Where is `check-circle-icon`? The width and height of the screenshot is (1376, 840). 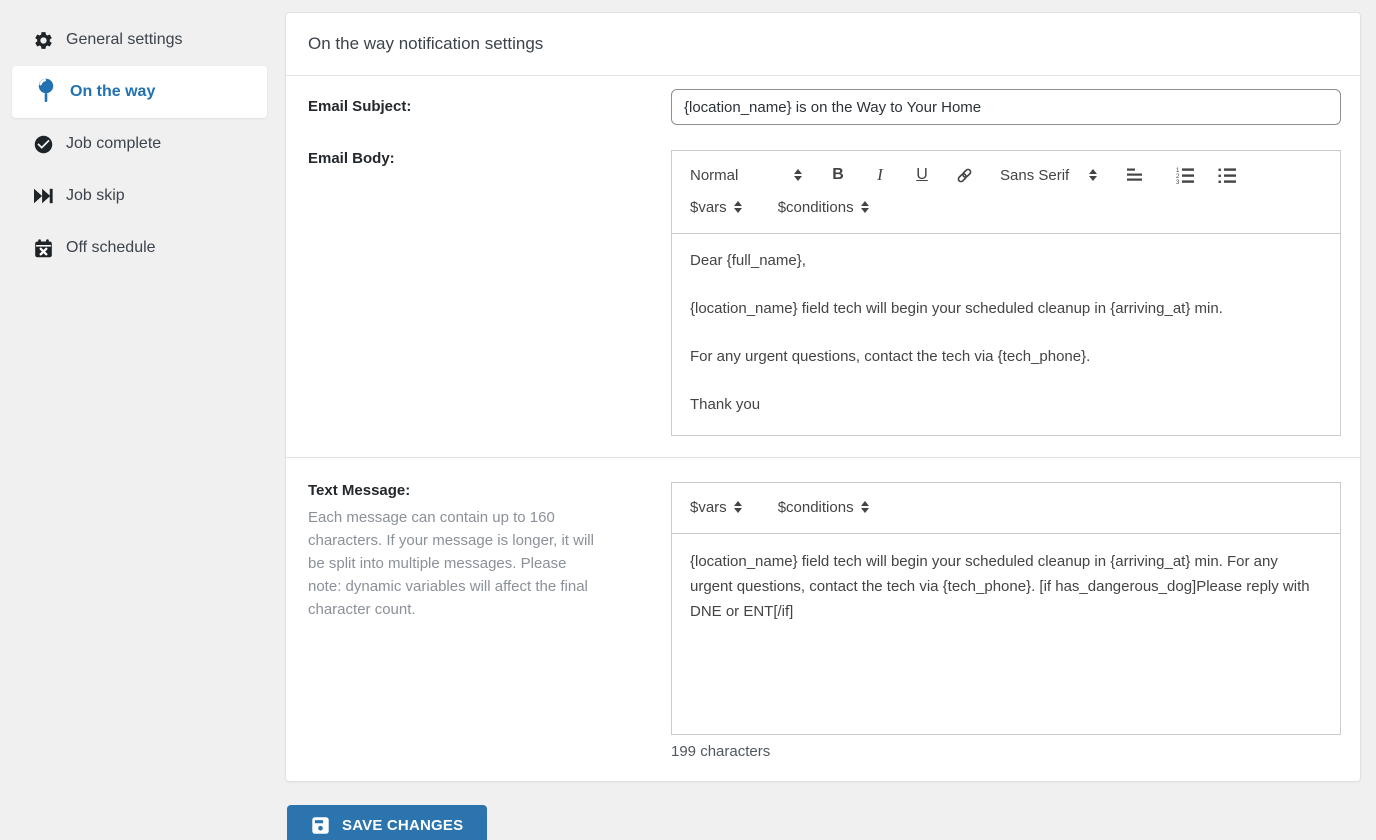
check-circle-icon is located at coordinates (43, 144).